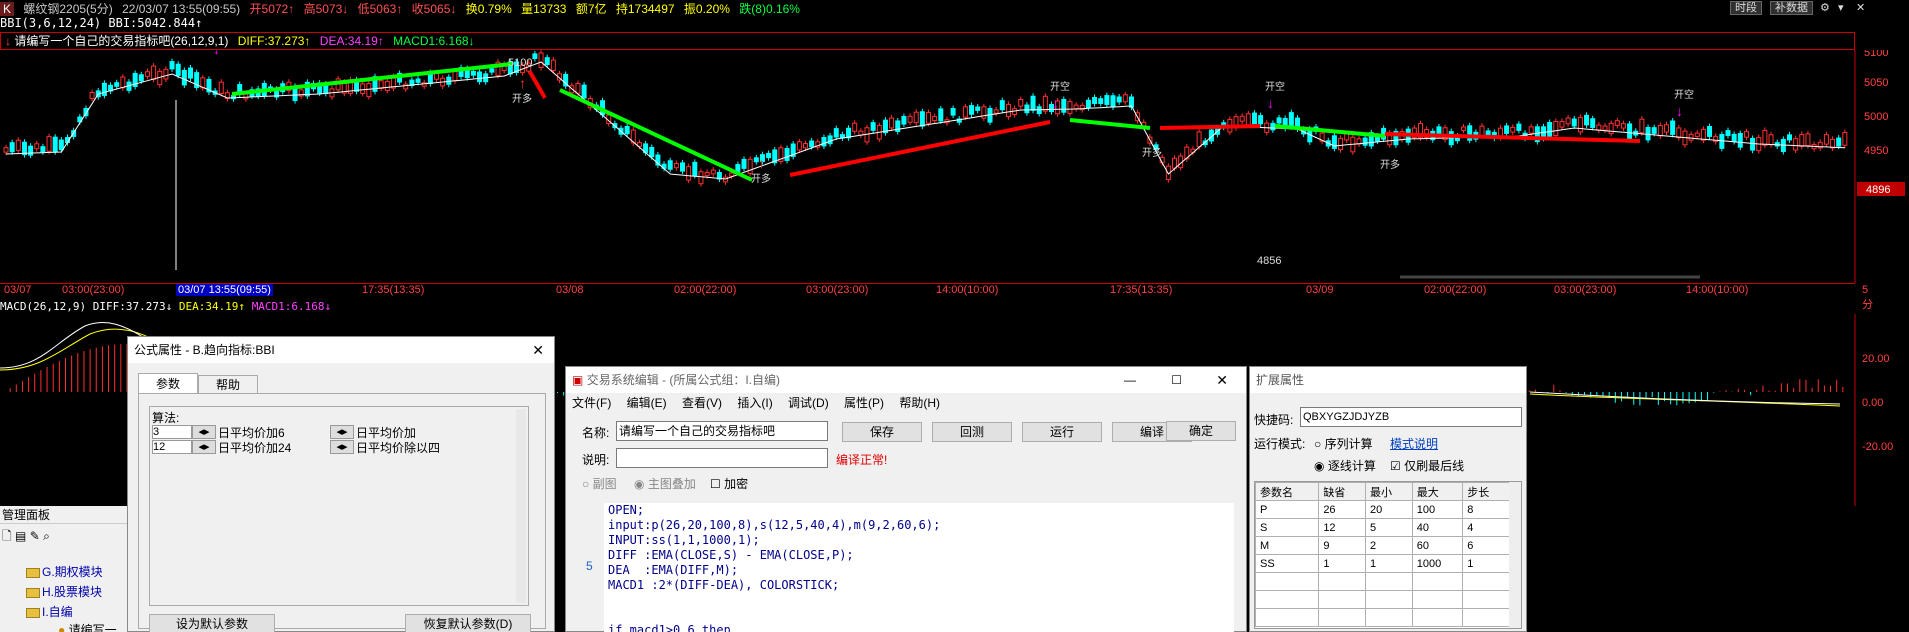 The height and width of the screenshot is (632, 1909). I want to click on table-scrollbar, so click(1515, 555).